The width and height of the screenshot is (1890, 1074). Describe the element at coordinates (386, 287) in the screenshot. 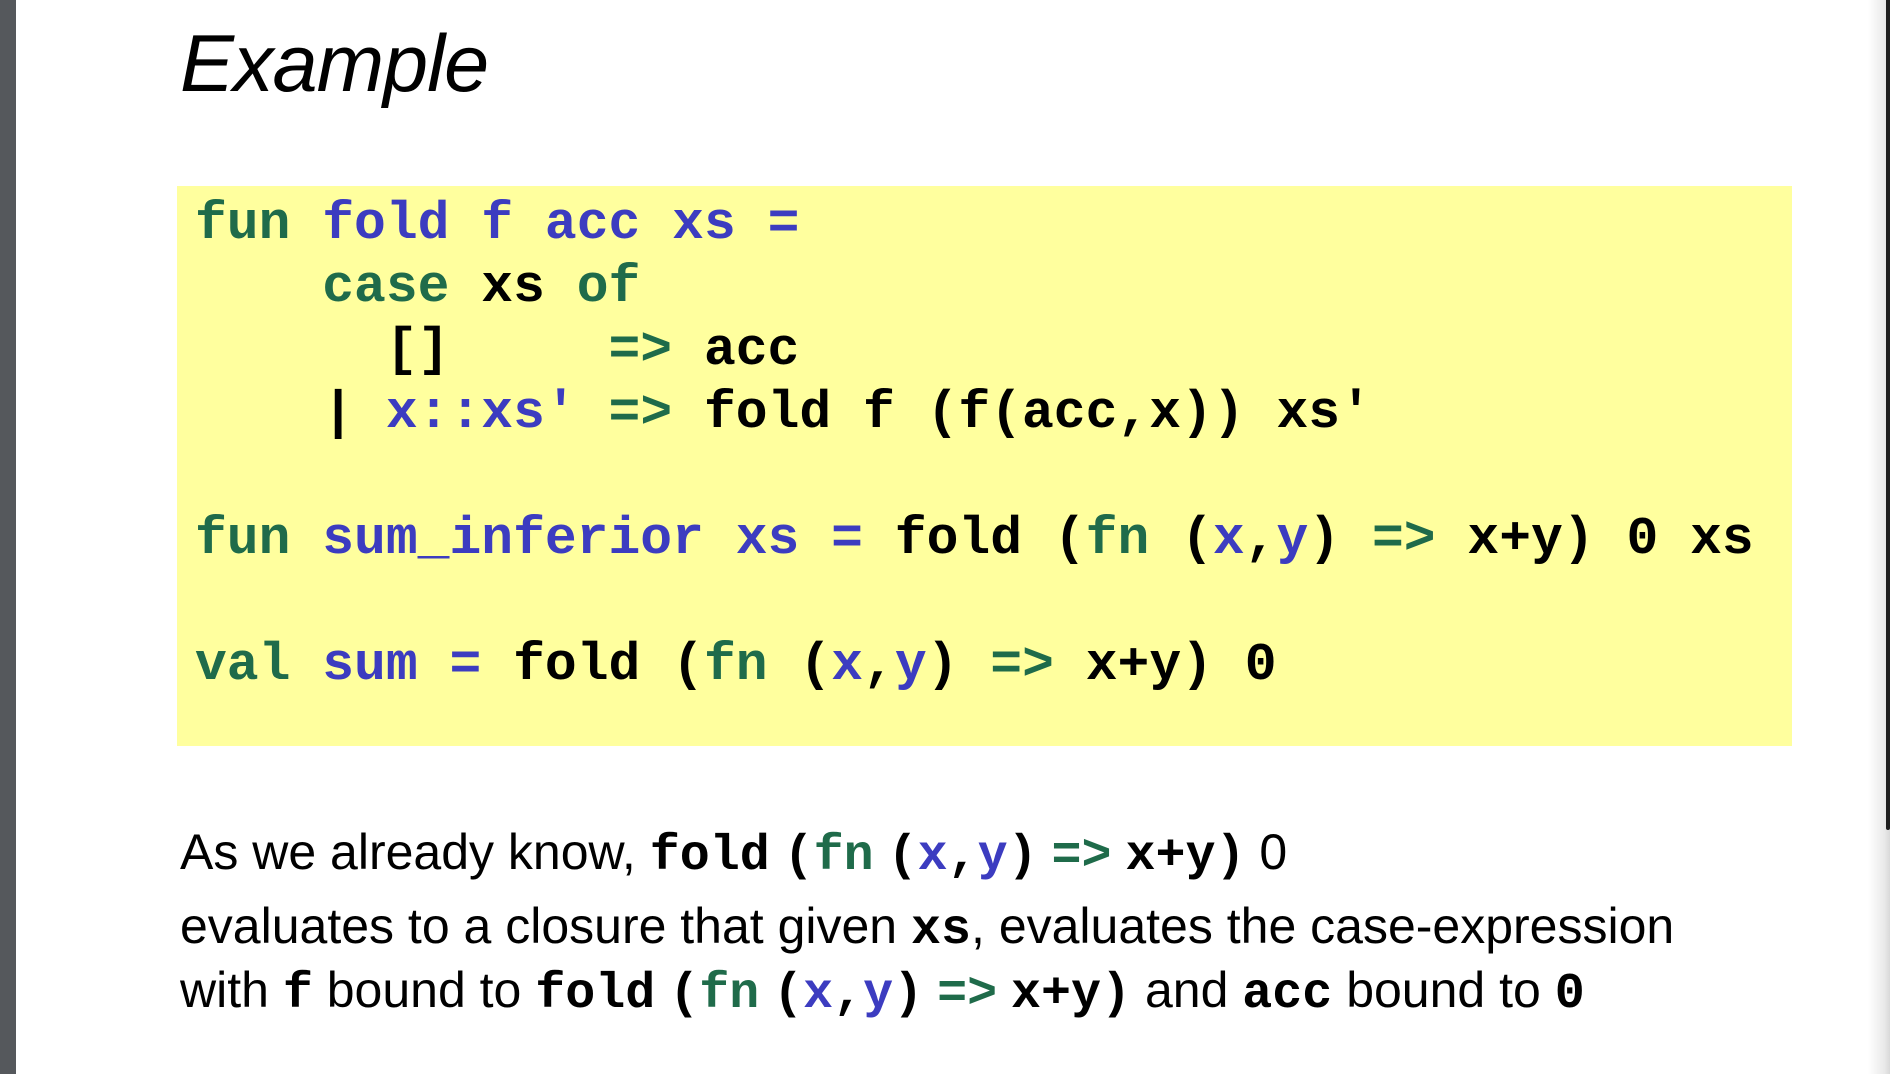

I see `keyword-case: case` at that location.